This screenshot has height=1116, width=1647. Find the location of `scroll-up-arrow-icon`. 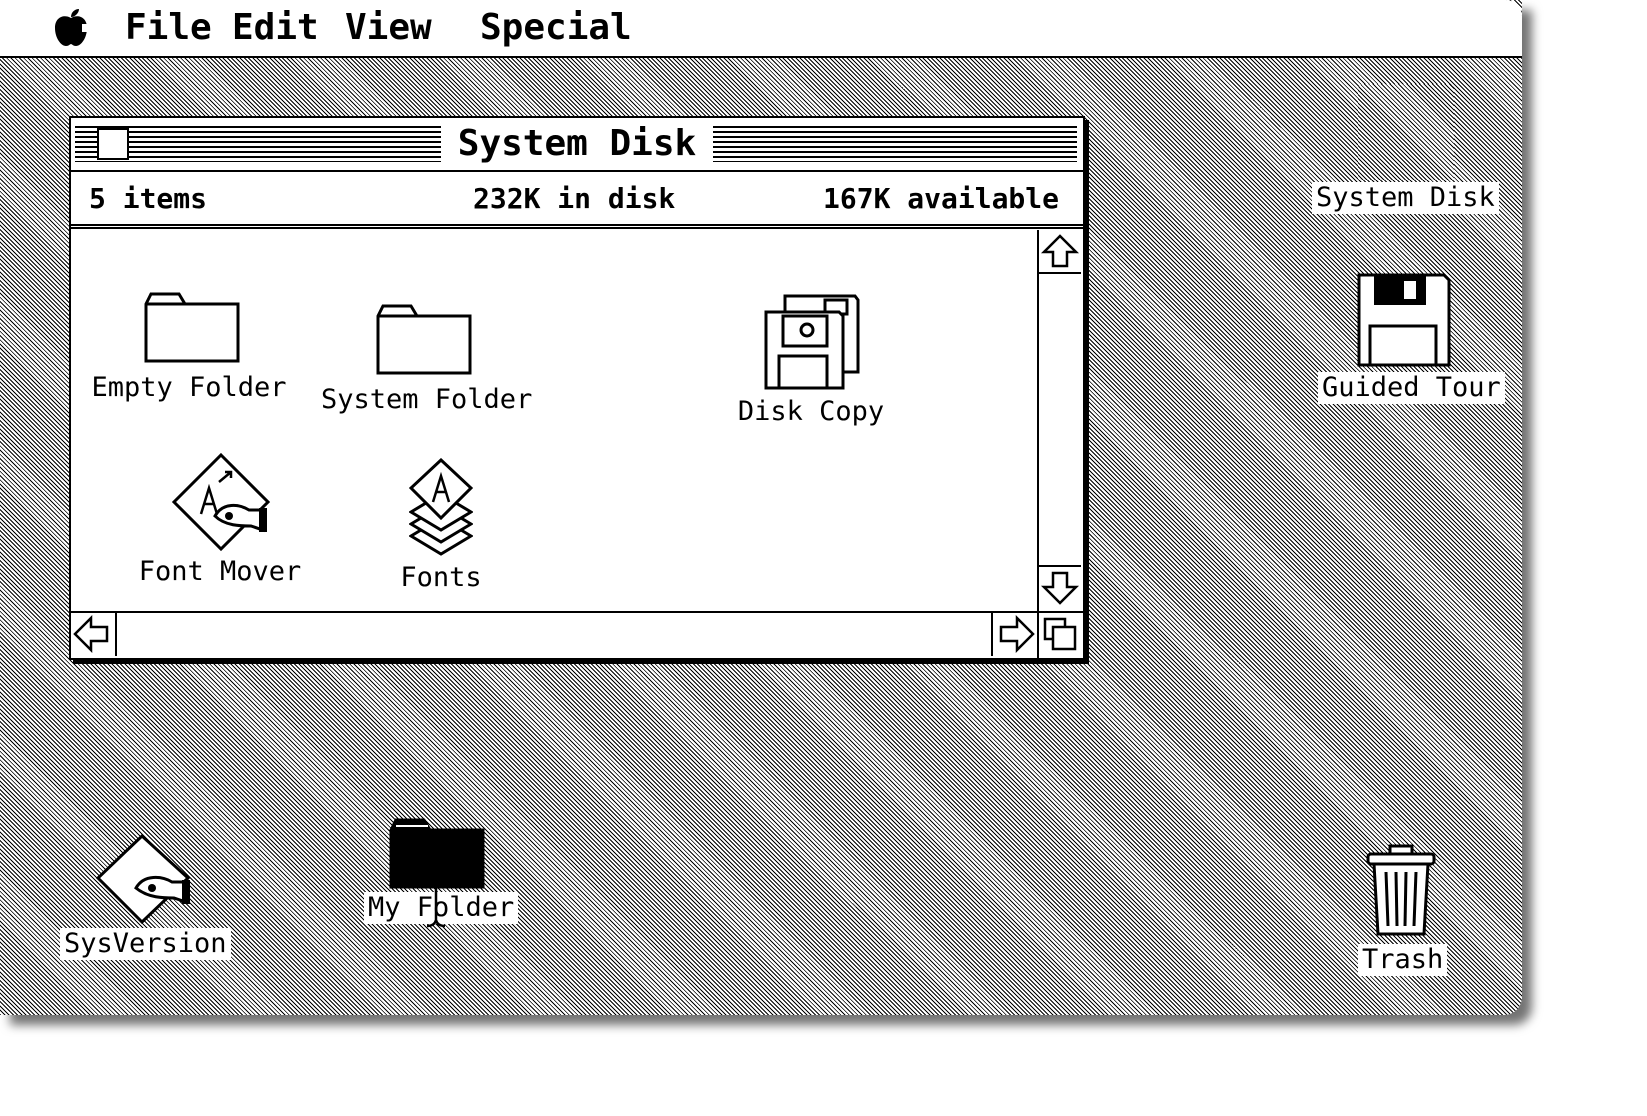

scroll-up-arrow-icon is located at coordinates (1060, 252).